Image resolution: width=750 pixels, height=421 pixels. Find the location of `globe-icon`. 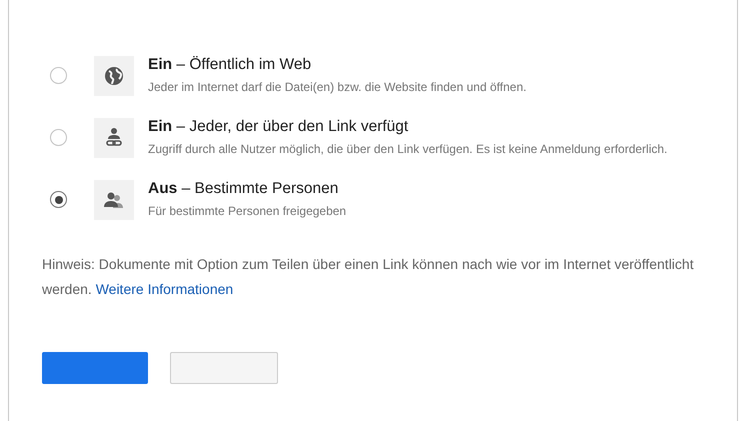

globe-icon is located at coordinates (114, 76).